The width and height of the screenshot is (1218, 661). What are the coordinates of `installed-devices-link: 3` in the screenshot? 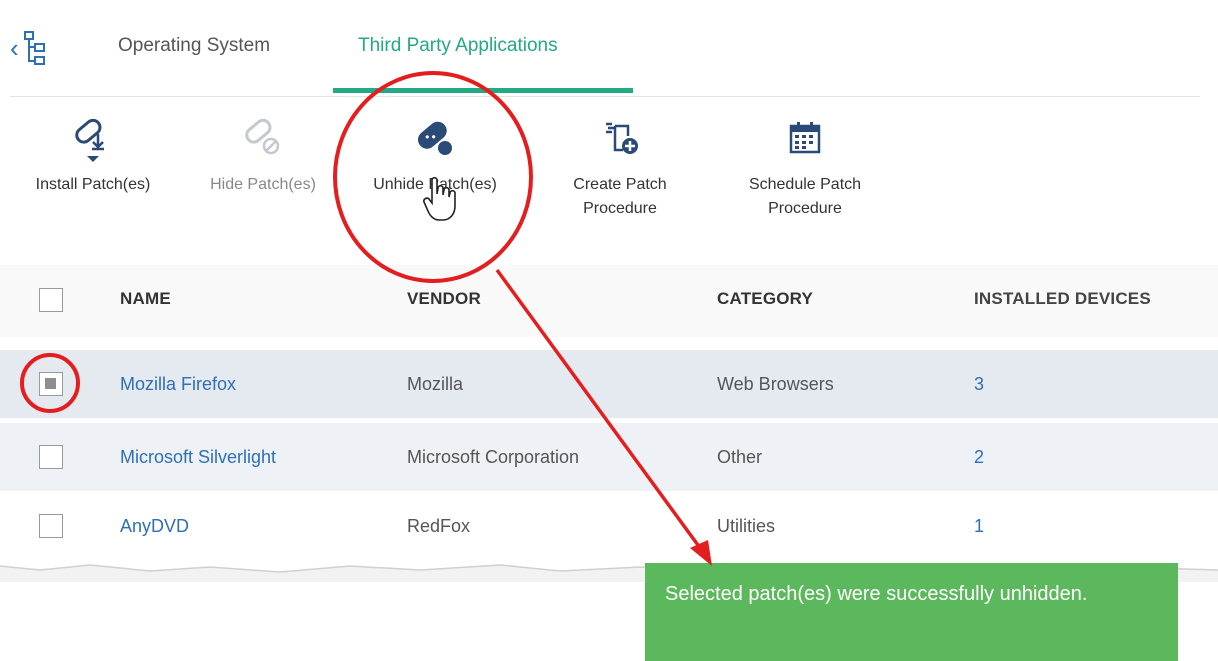 It's located at (979, 384).